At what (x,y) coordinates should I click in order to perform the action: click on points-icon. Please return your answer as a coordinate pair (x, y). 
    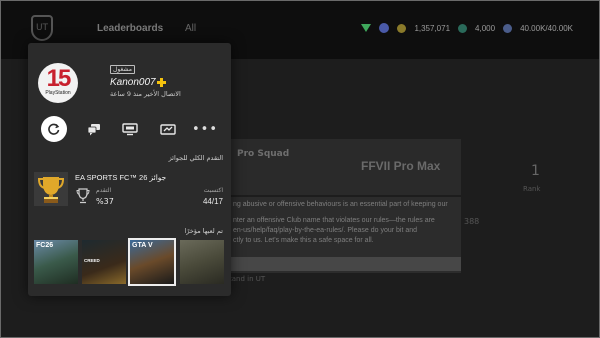
    Looking at the image, I should click on (463, 28).